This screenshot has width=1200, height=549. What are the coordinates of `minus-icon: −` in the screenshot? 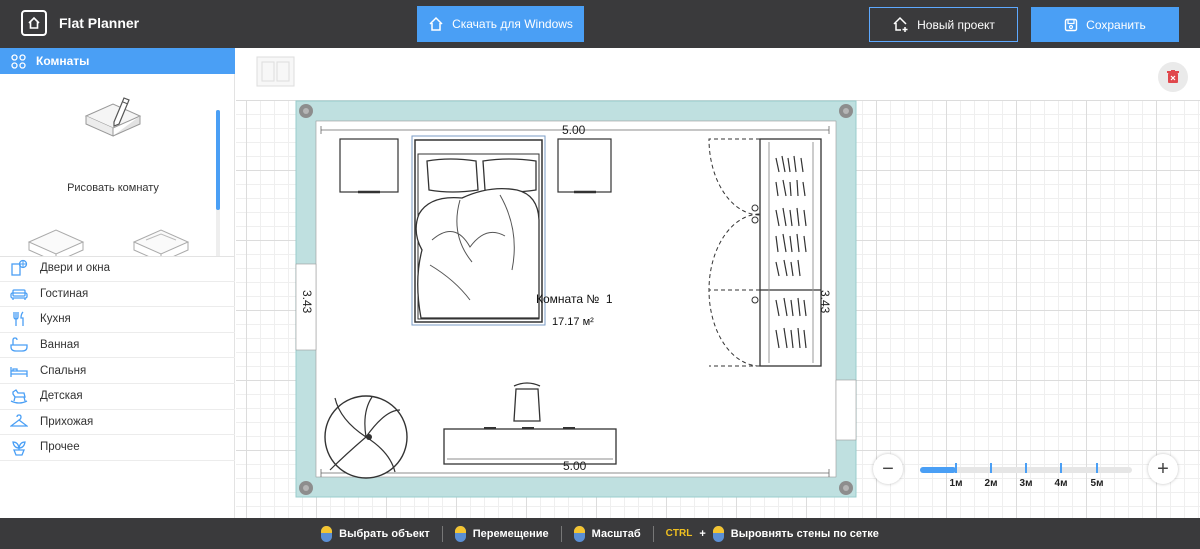 It's located at (888, 468).